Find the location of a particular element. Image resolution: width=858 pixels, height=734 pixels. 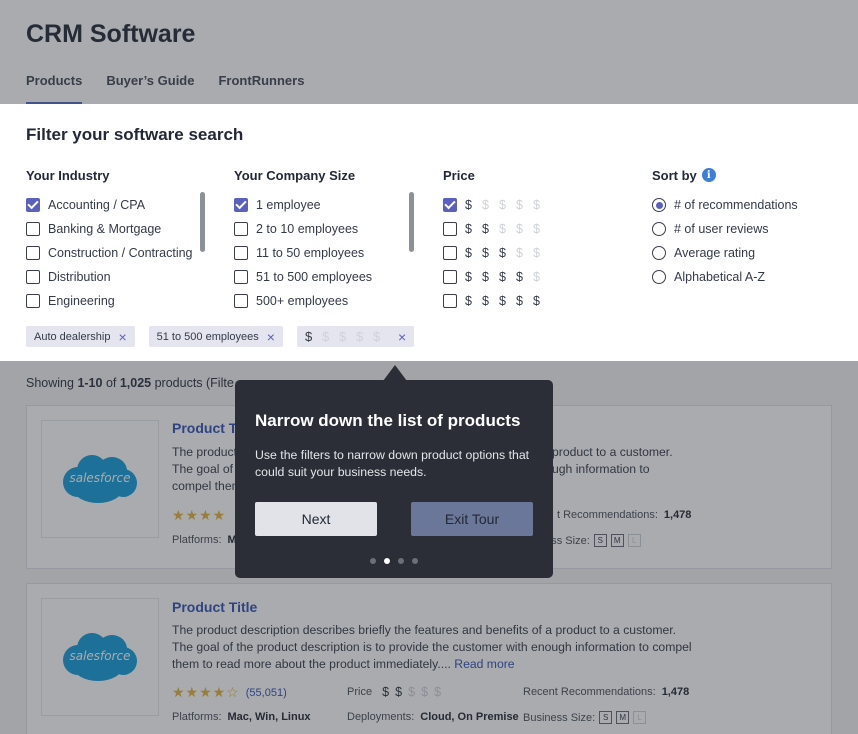

company-size-scrollbar is located at coordinates (411, 222).